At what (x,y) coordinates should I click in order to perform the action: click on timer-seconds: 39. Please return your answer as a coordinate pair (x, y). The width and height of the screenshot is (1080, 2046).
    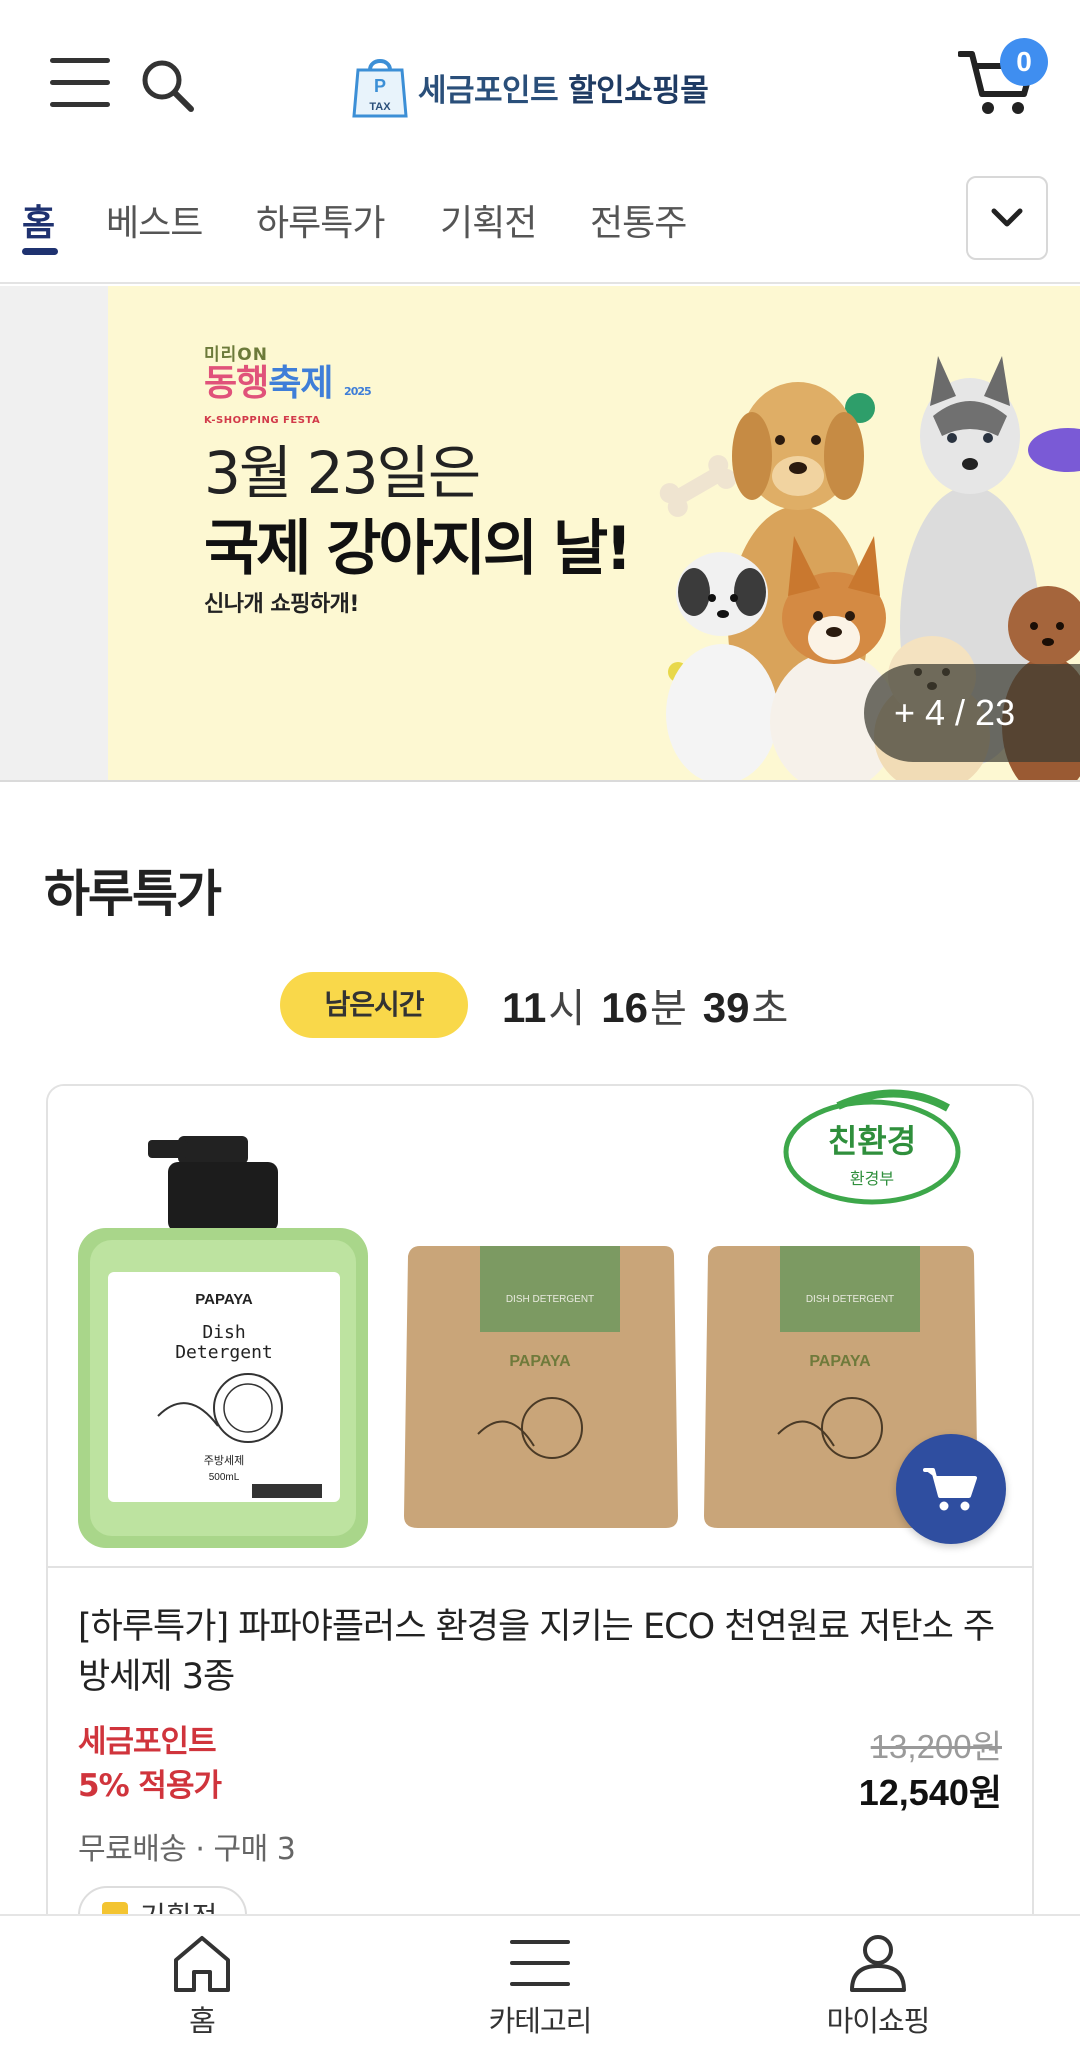
    Looking at the image, I should click on (726, 1007).